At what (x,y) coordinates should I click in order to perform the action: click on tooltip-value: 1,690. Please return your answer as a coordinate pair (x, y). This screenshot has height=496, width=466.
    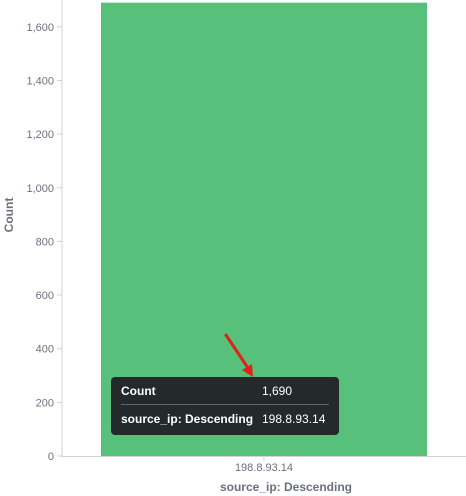
    Looking at the image, I should click on (277, 390).